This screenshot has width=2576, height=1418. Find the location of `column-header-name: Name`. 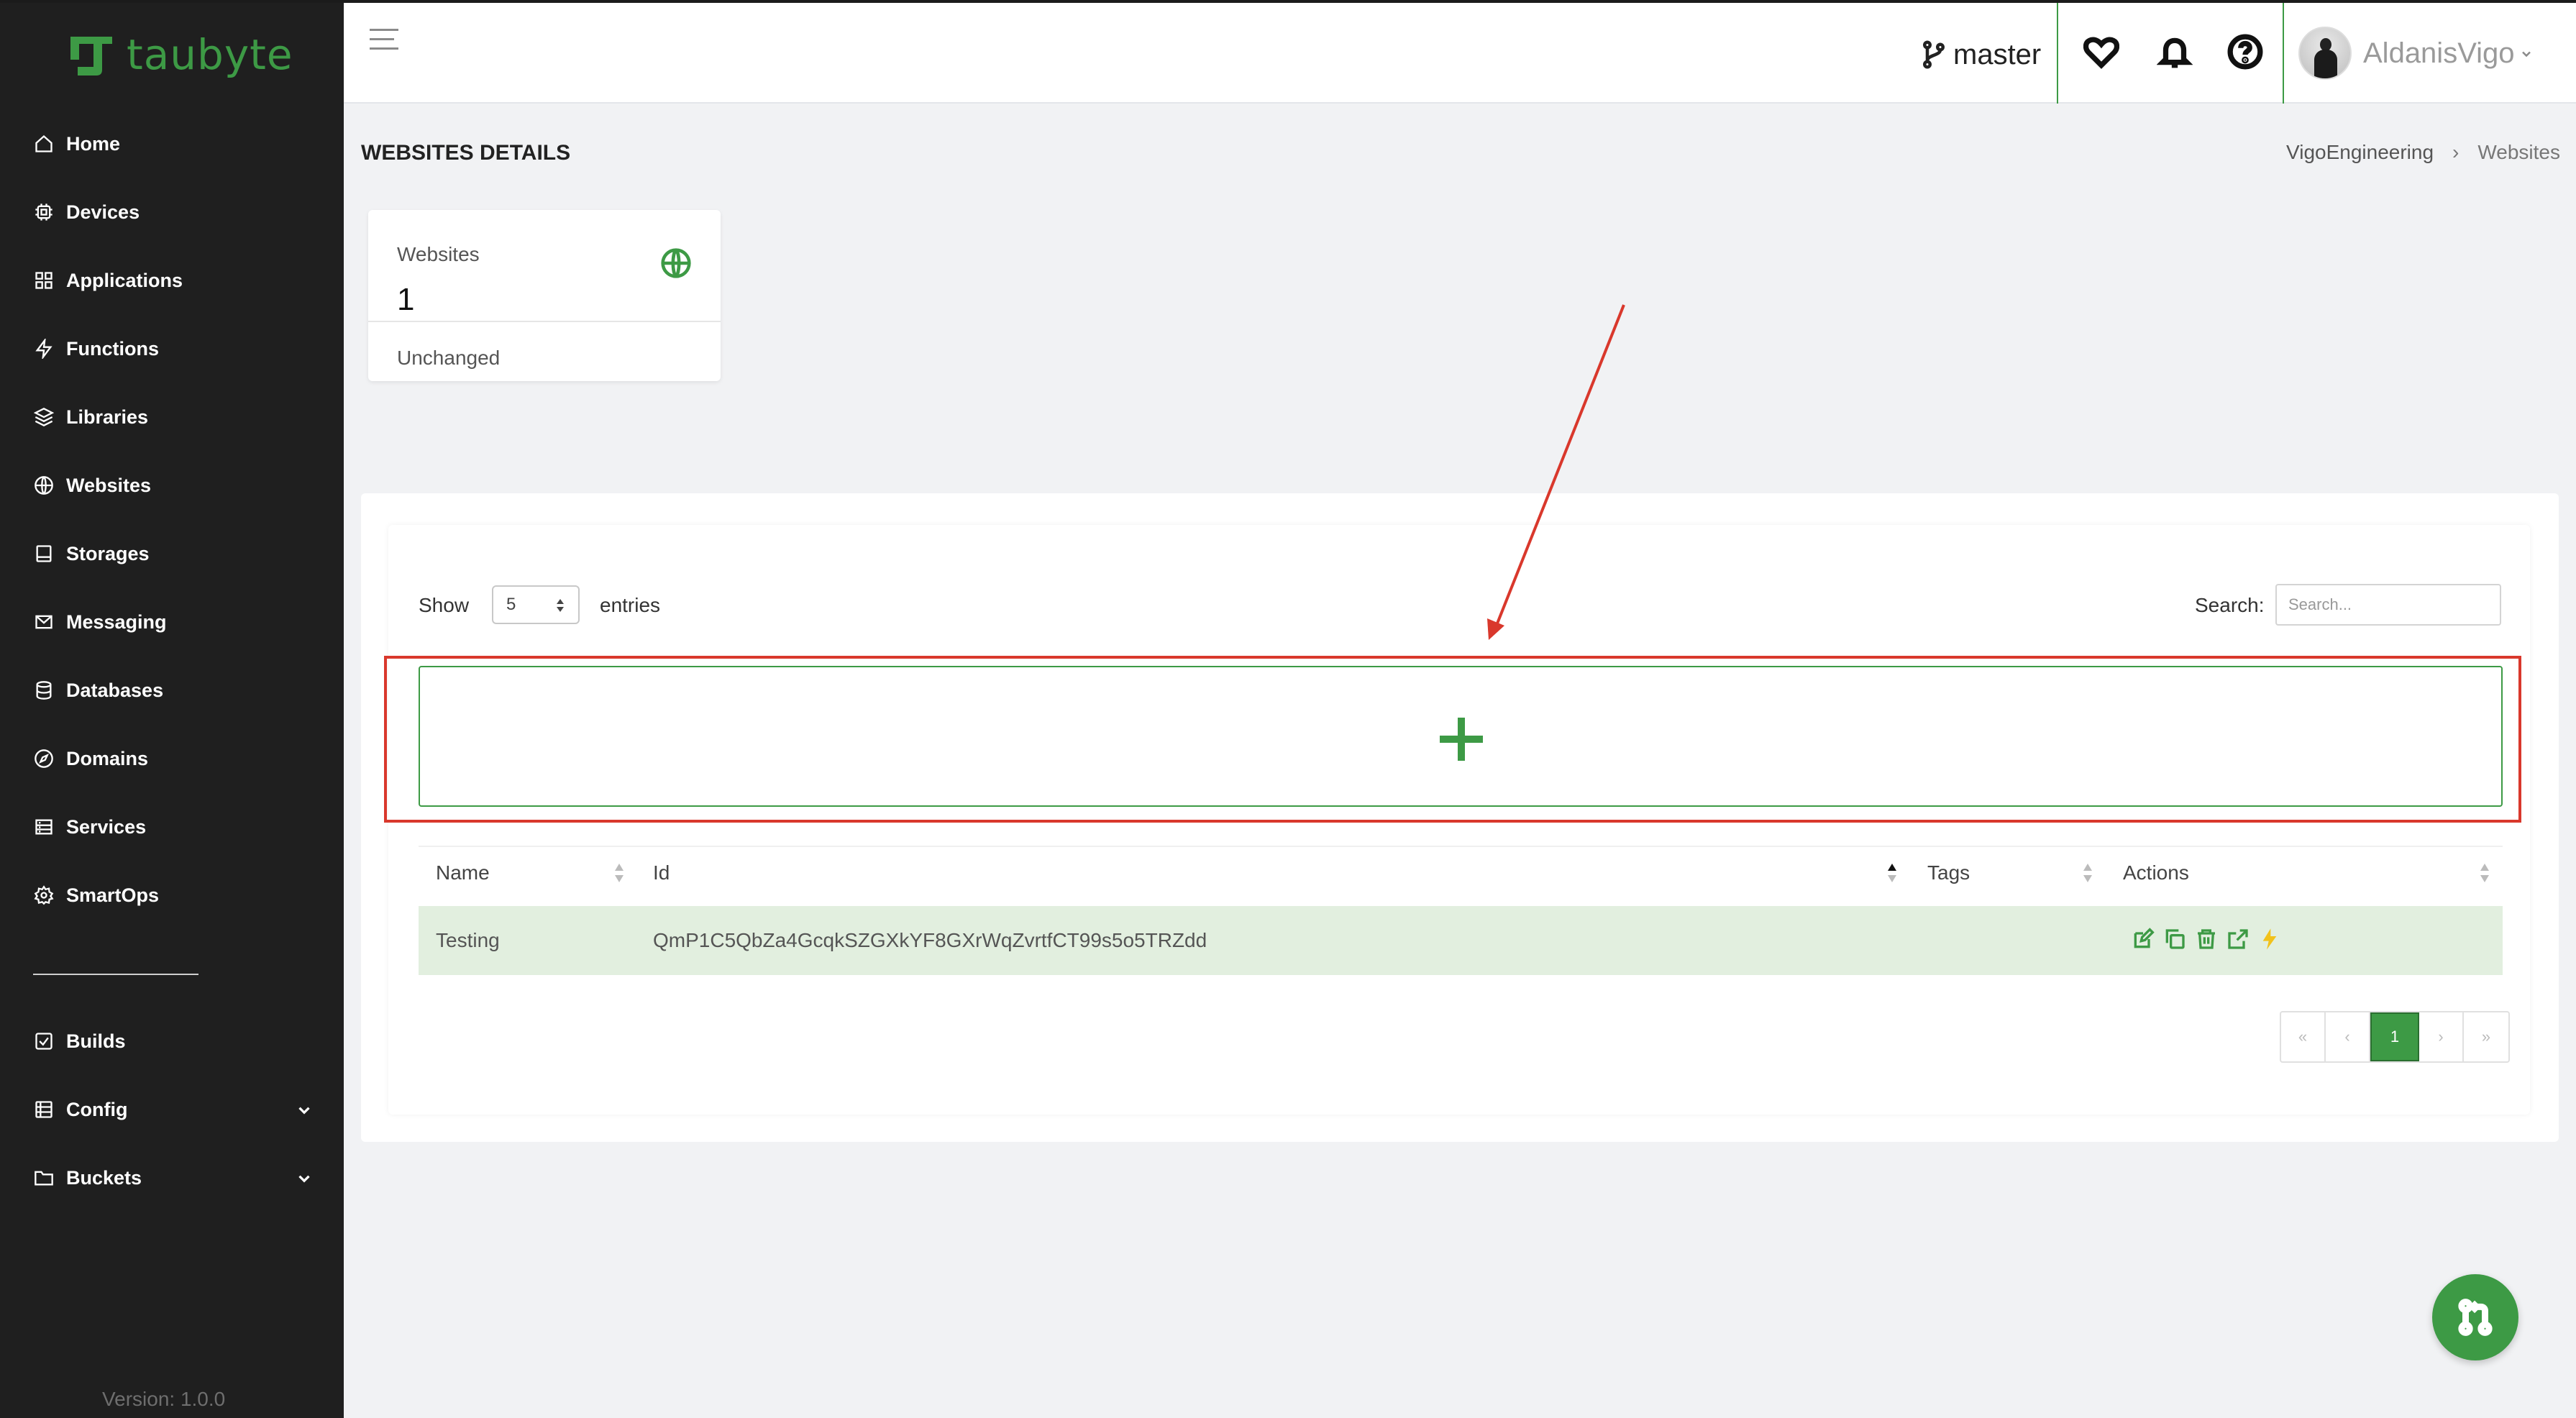

column-header-name: Name is located at coordinates (463, 872).